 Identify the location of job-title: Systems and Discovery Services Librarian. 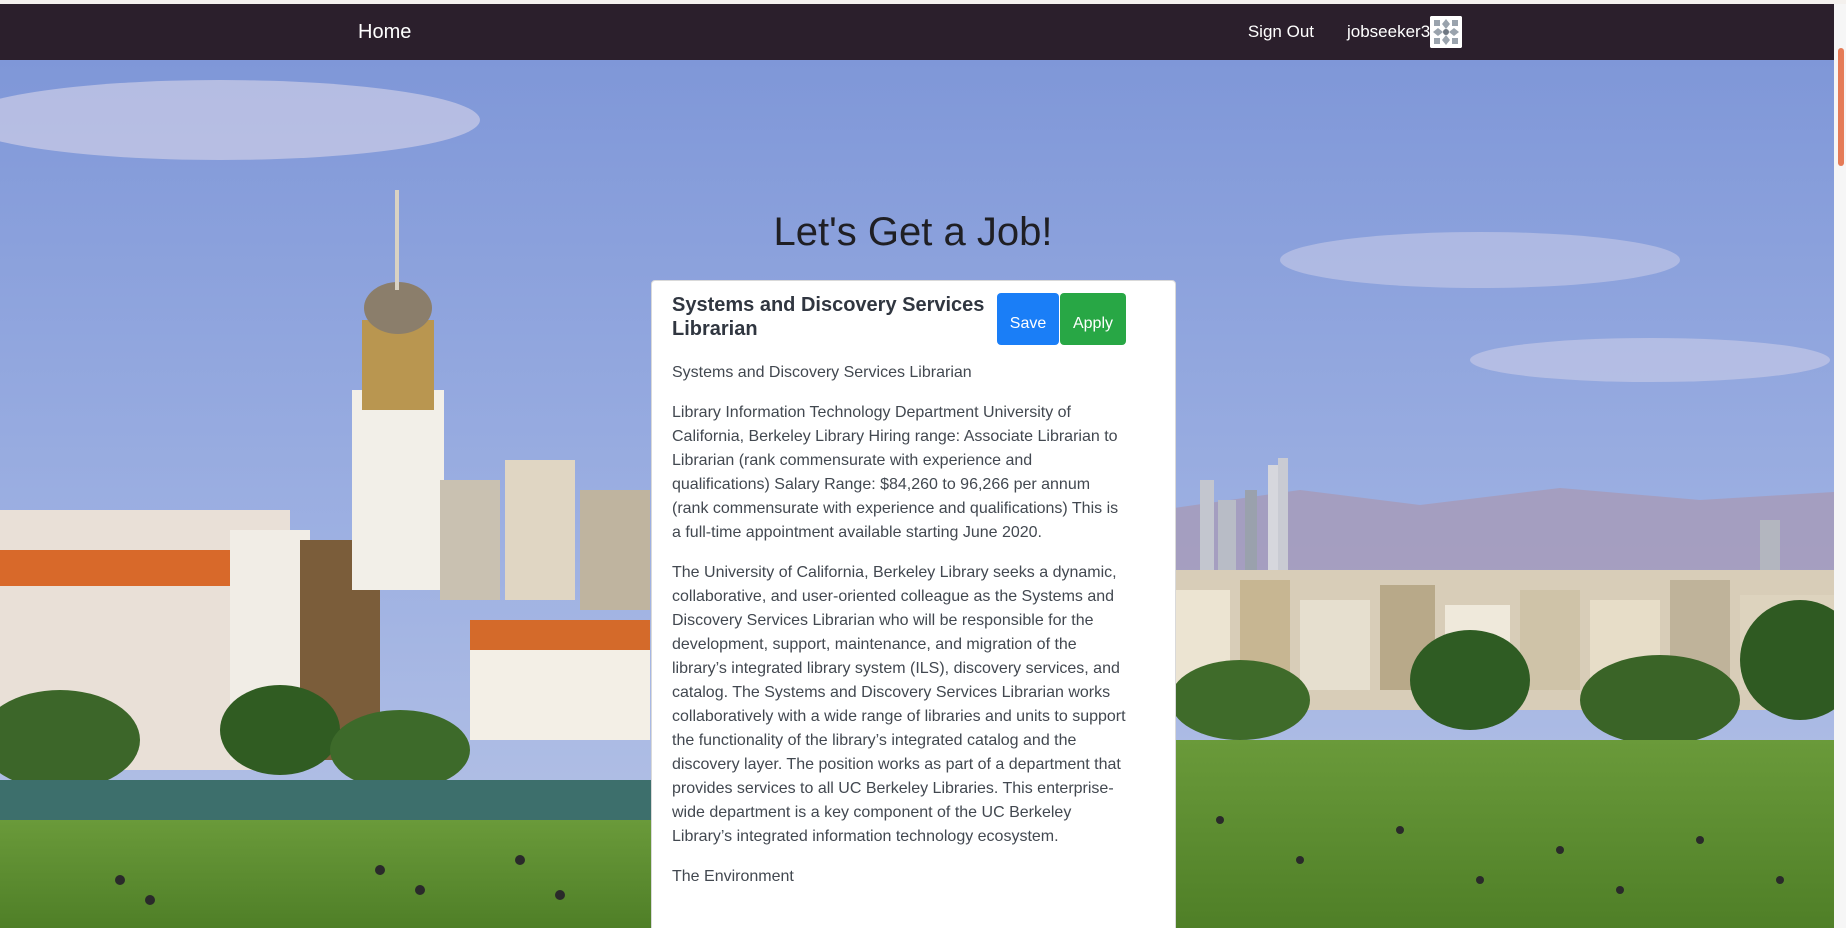
(828, 317).